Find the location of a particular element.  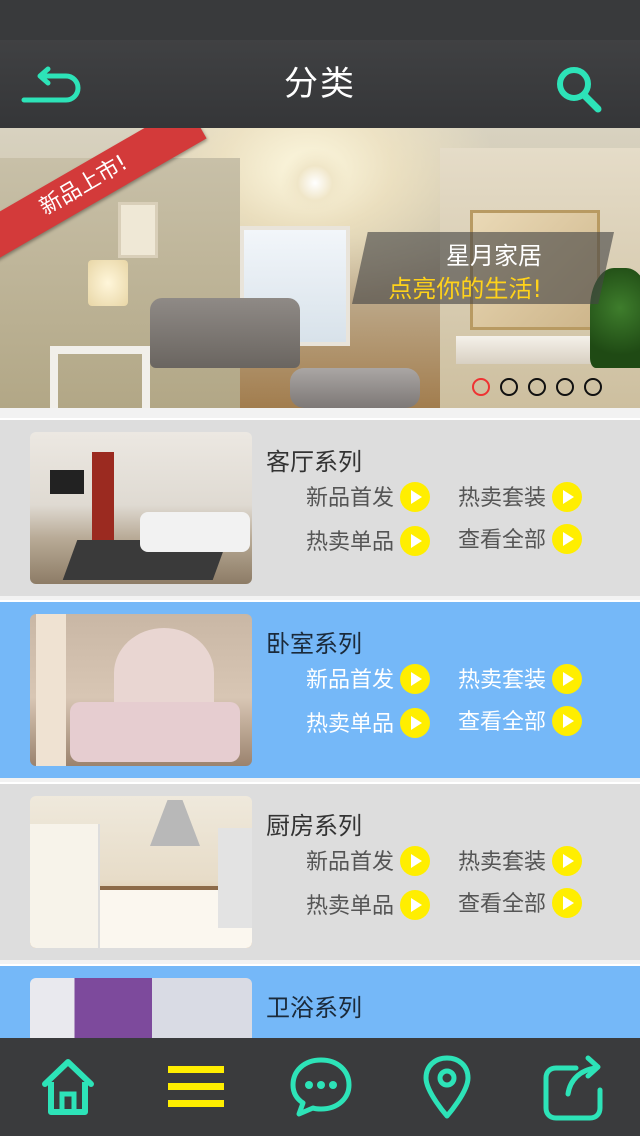

banner-brand-text: 星月家居 is located at coordinates (494, 256).